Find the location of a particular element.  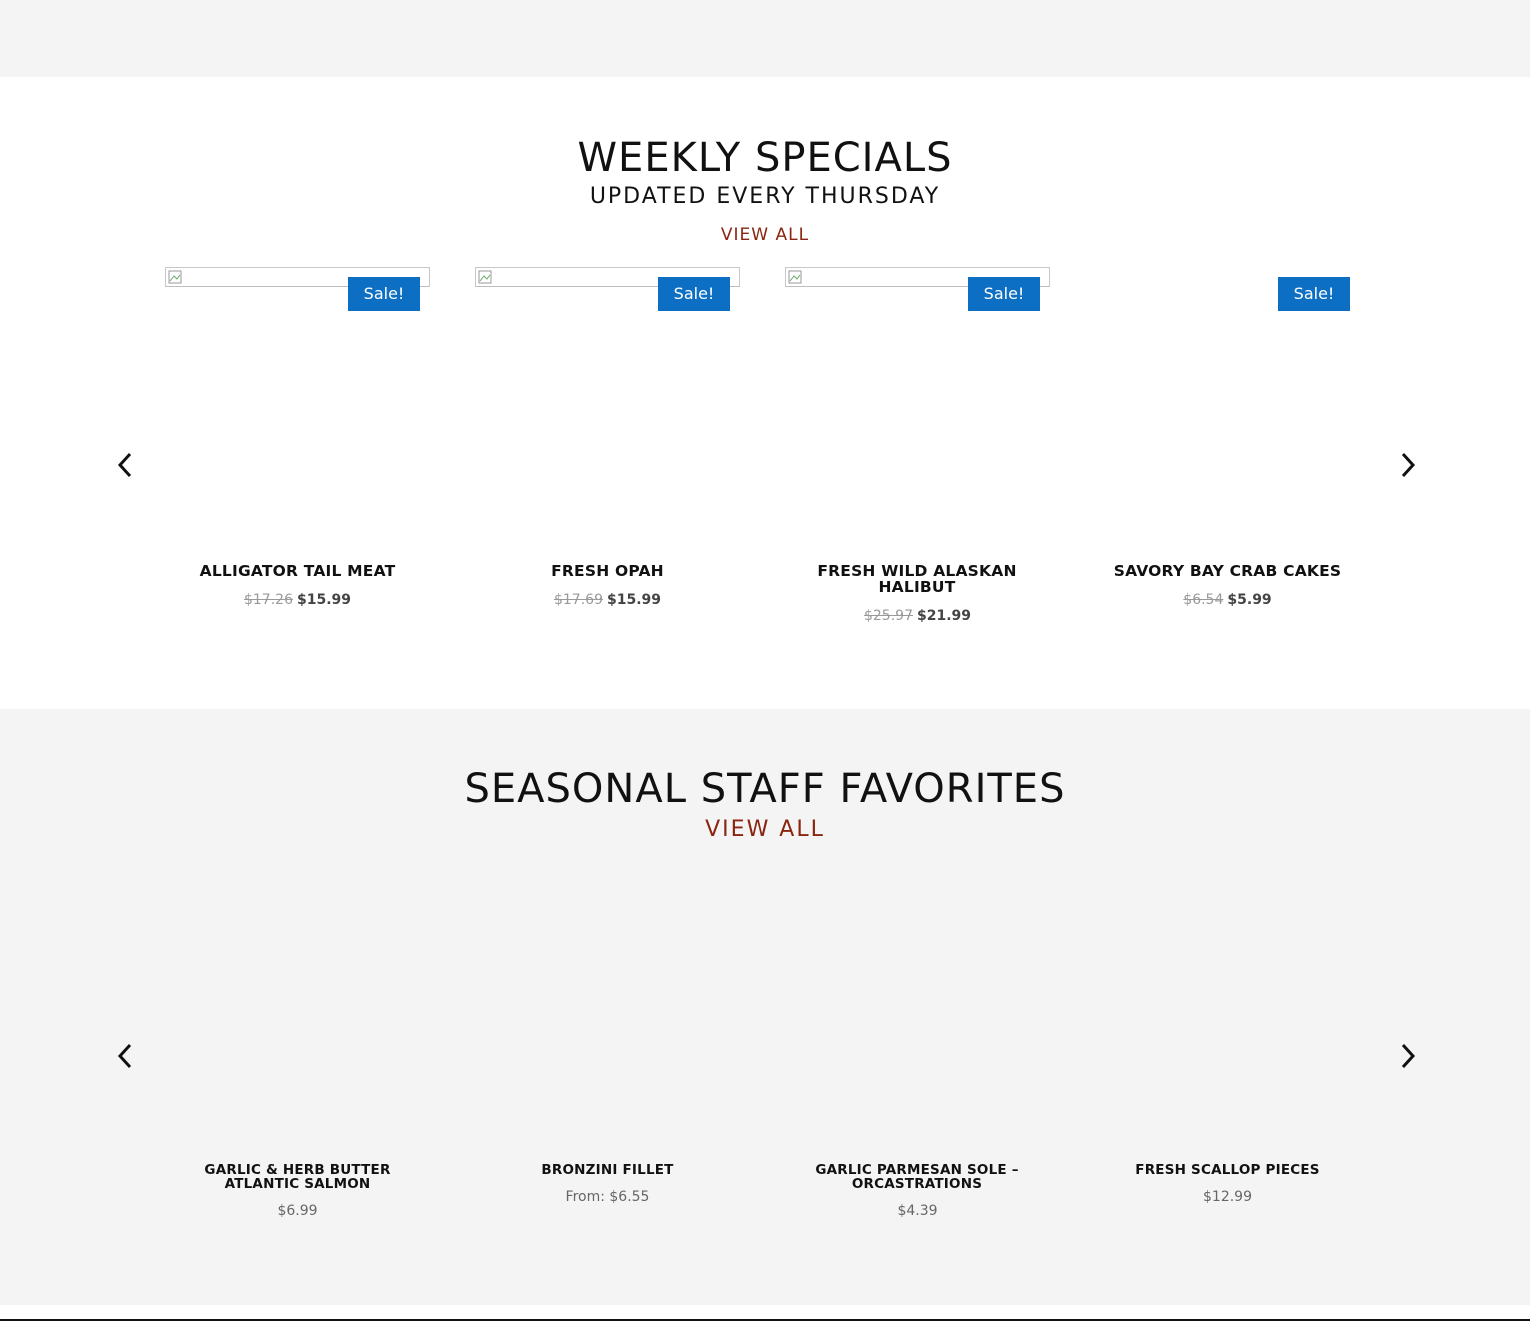

product-title: FRESH SCALLOP PIECES is located at coordinates (1227, 1170).